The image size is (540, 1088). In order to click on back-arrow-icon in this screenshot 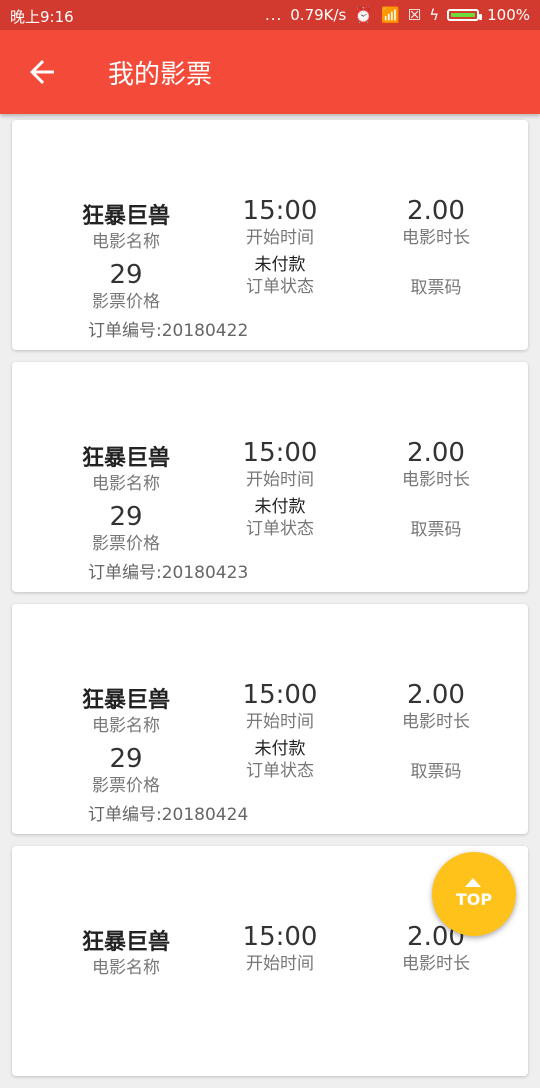, I will do `click(42, 72)`.